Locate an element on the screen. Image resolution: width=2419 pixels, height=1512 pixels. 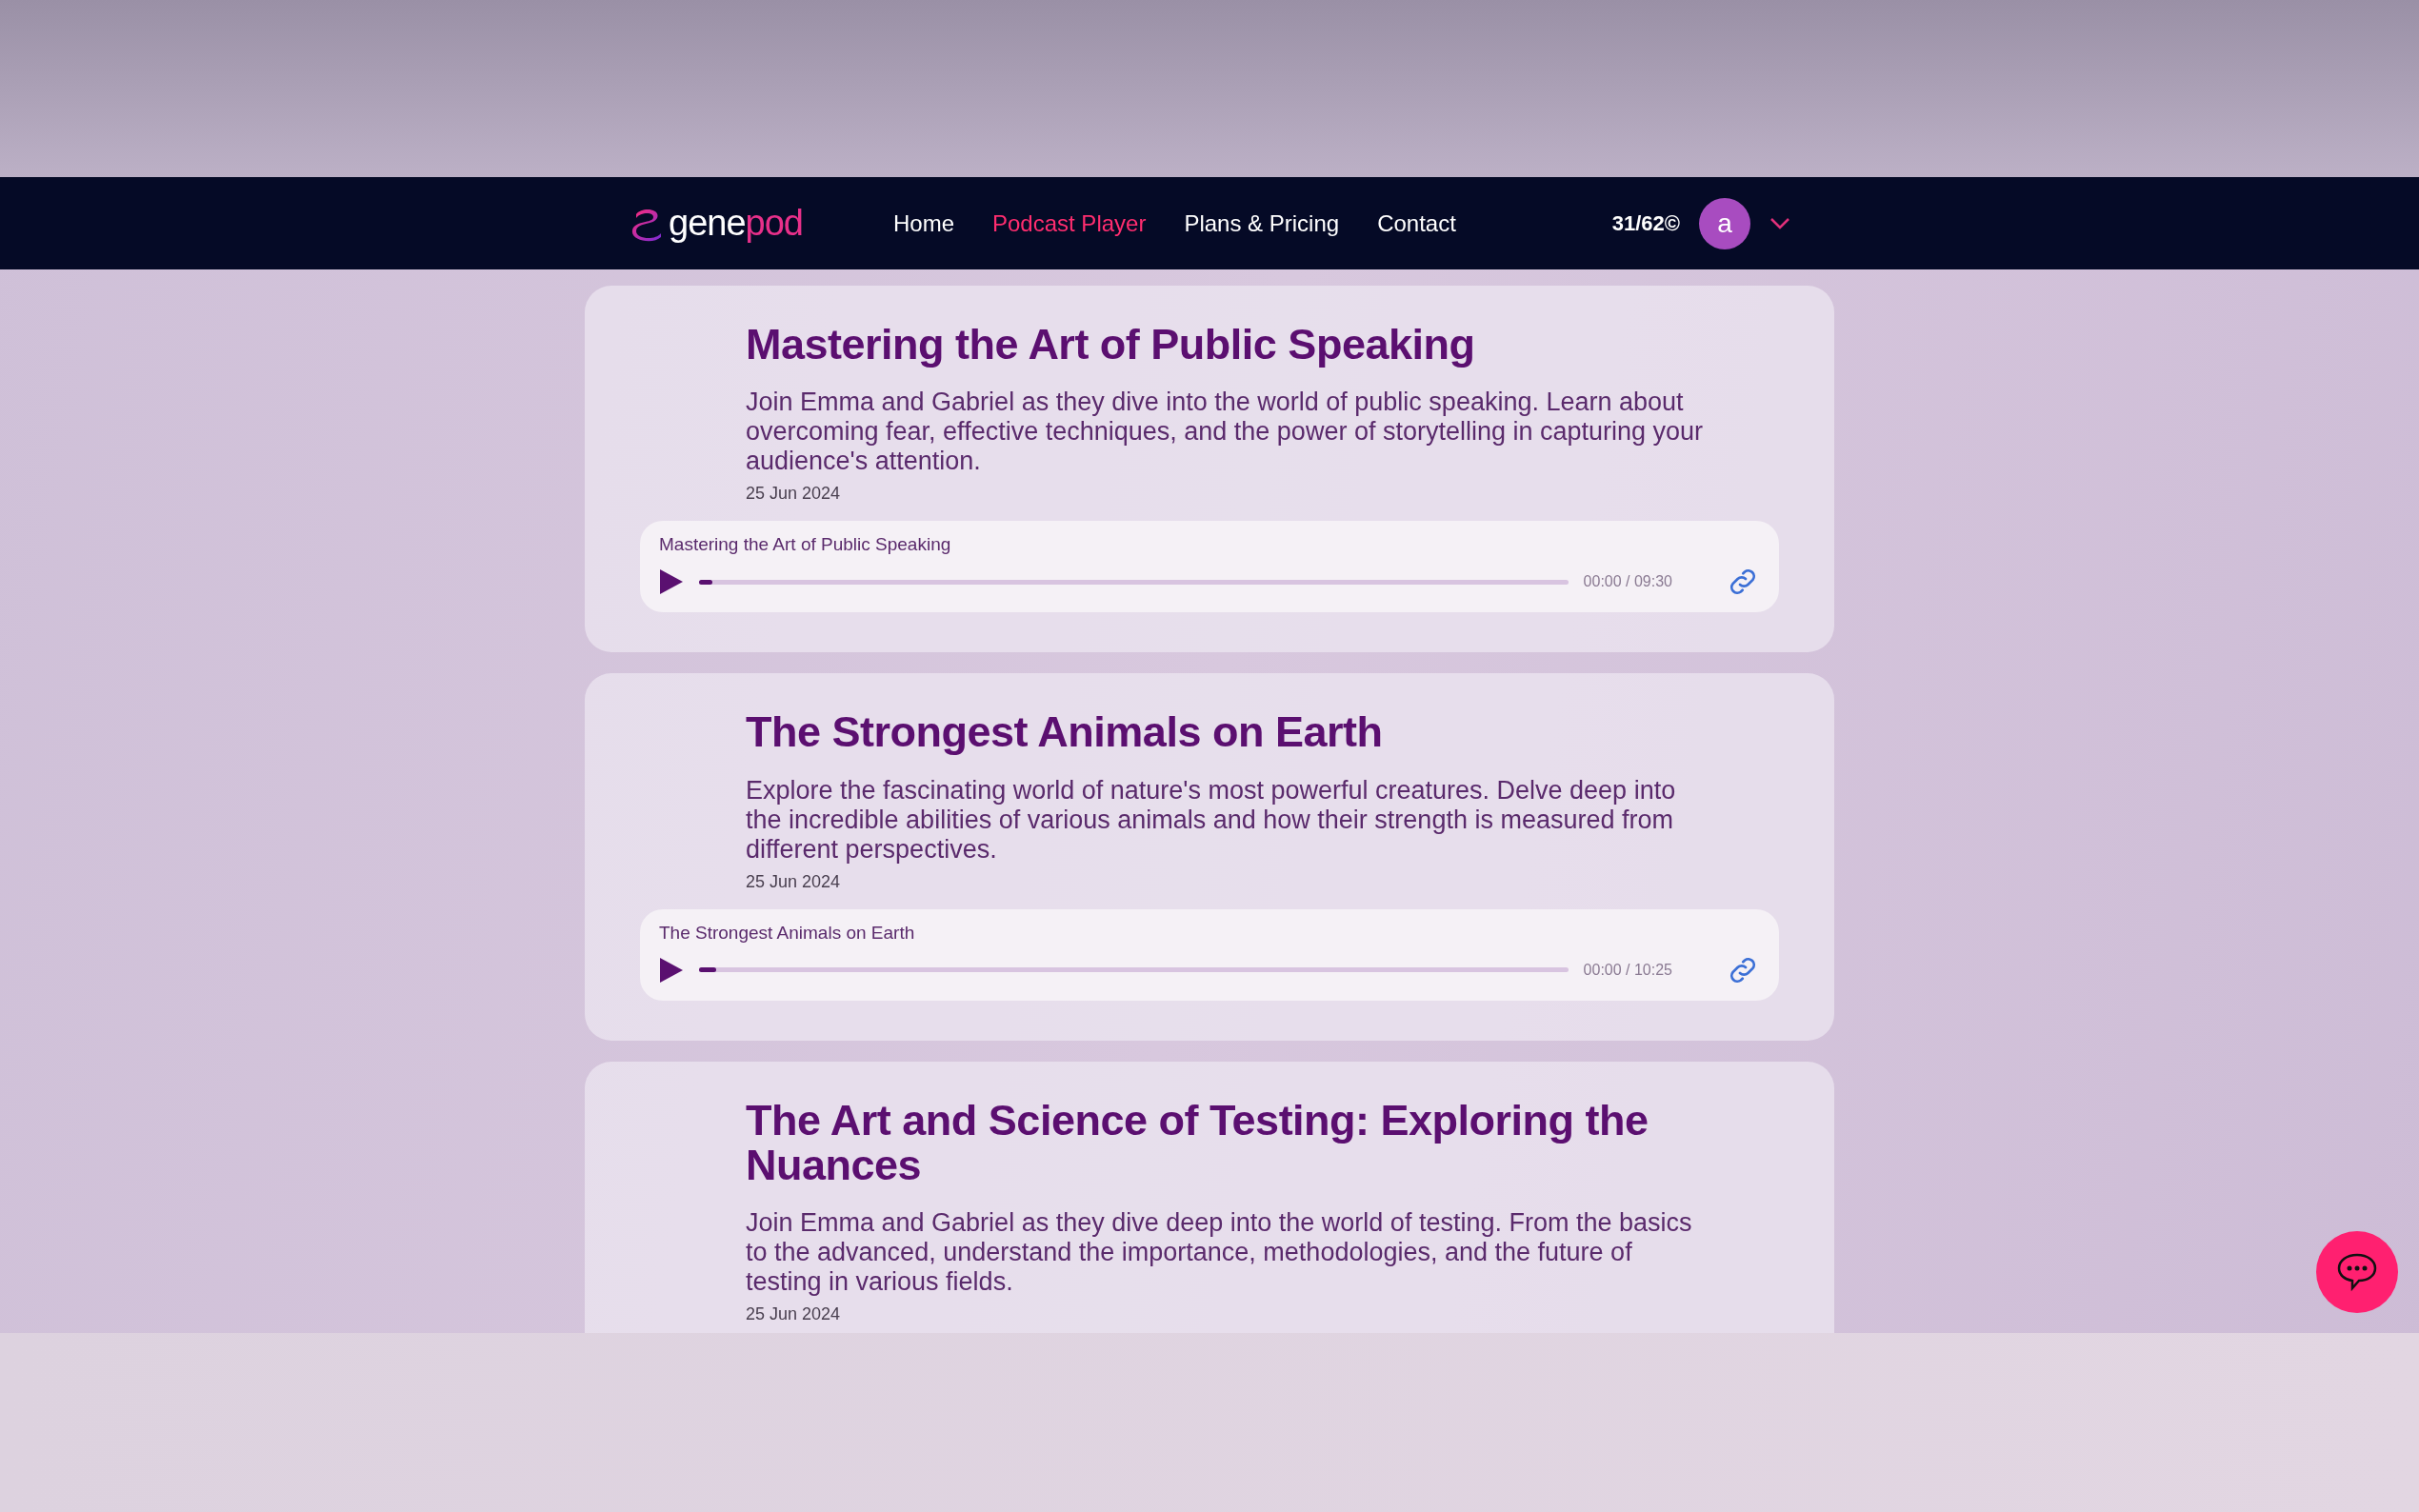
logo-text: genepod is located at coordinates (736, 223).